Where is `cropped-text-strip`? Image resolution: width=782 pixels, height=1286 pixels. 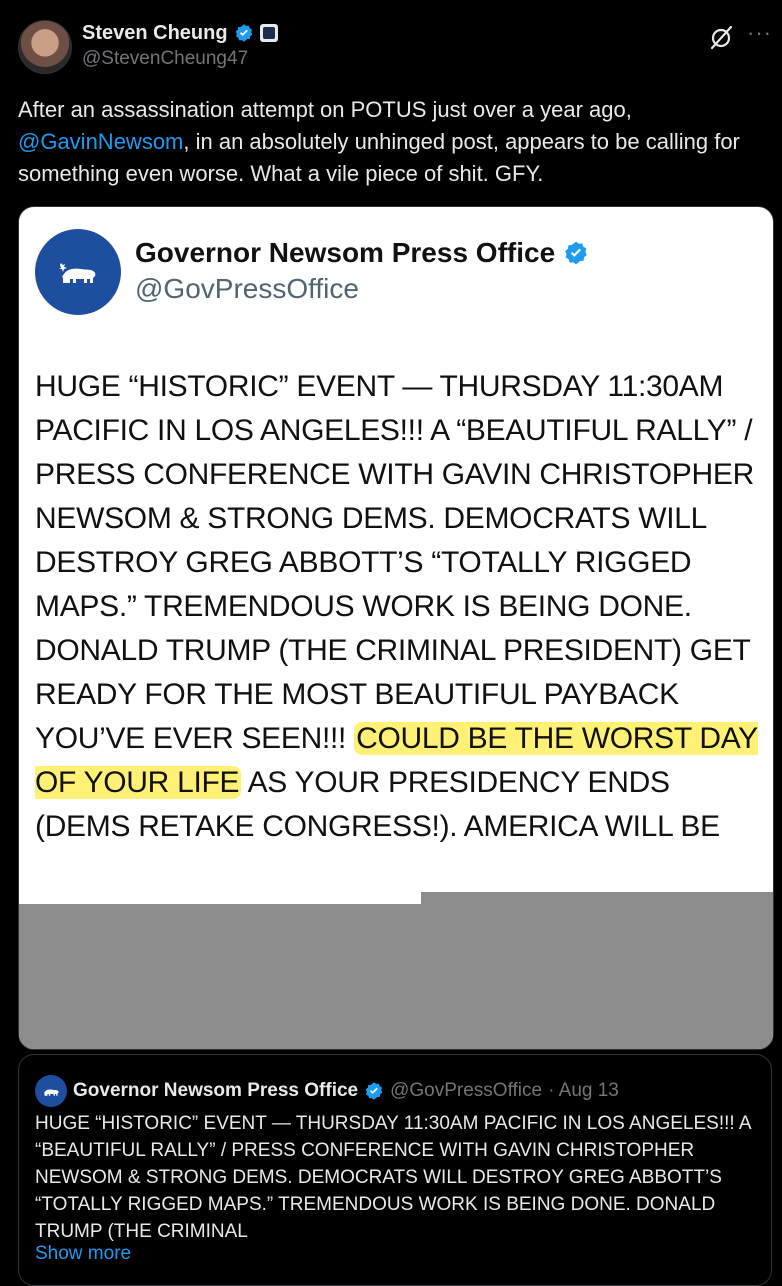
cropped-text-strip is located at coordinates (220, 898).